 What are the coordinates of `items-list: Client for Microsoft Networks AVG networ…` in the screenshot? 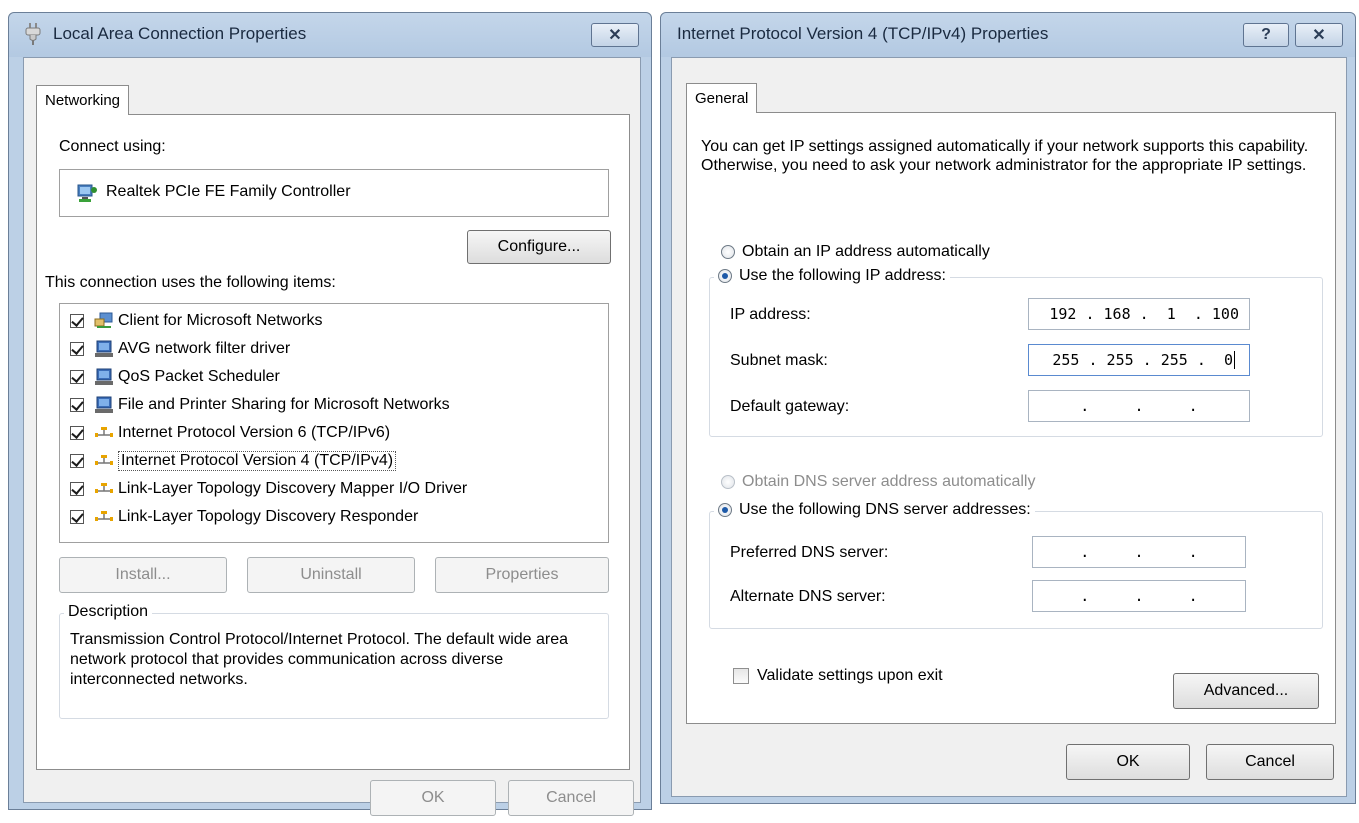 It's located at (334, 423).